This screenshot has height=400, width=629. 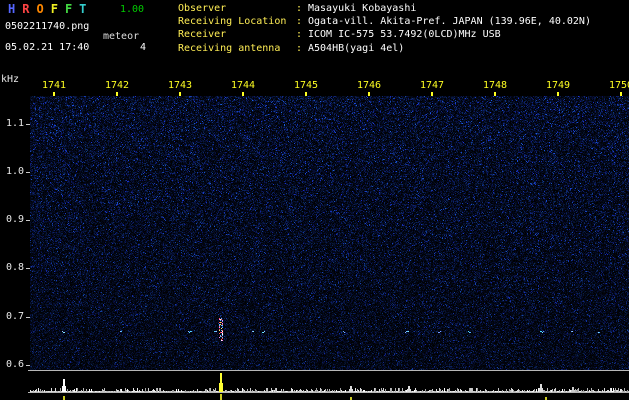 What do you see at coordinates (54, 85) in the screenshot?
I see `time-label: 1741` at bounding box center [54, 85].